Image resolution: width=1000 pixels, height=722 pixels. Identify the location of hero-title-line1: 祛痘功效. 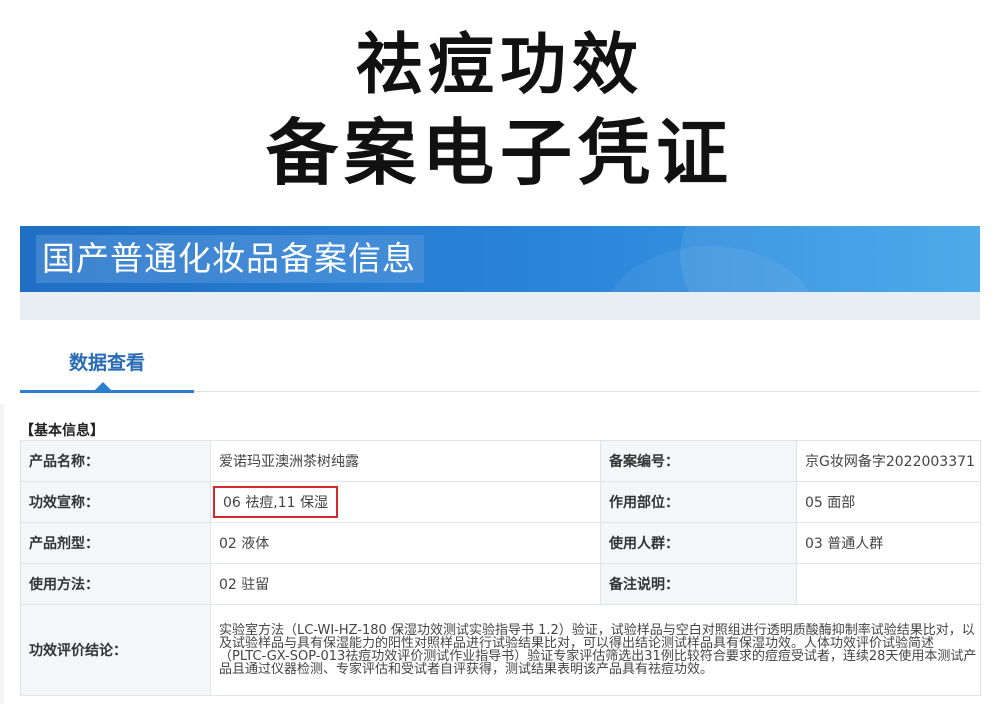
(500, 64).